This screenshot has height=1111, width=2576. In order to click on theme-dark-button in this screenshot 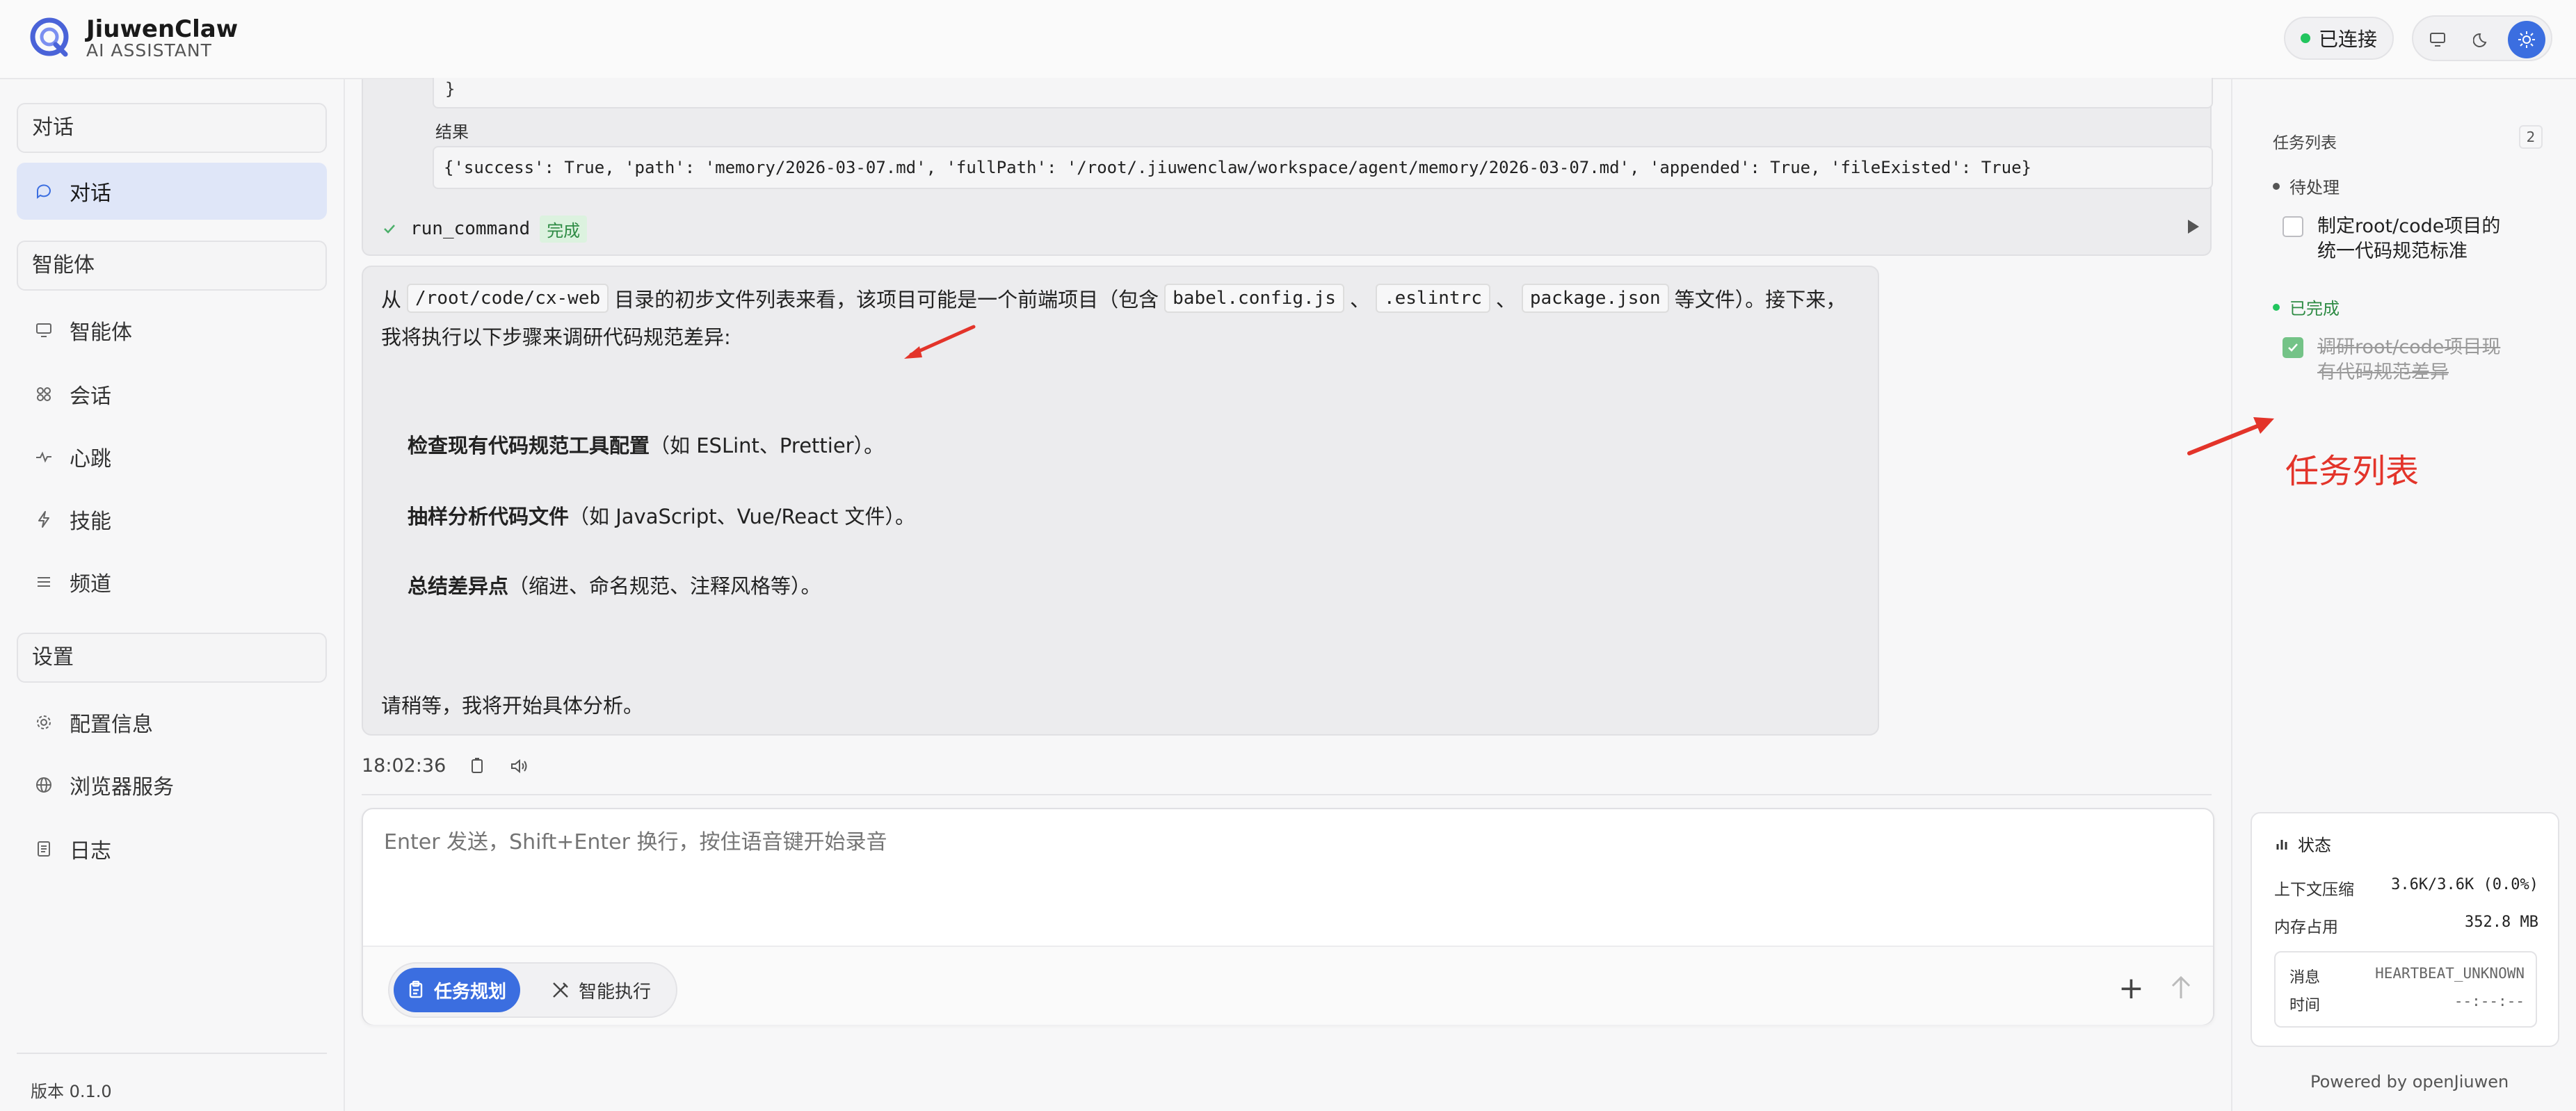, I will do `click(2482, 39)`.